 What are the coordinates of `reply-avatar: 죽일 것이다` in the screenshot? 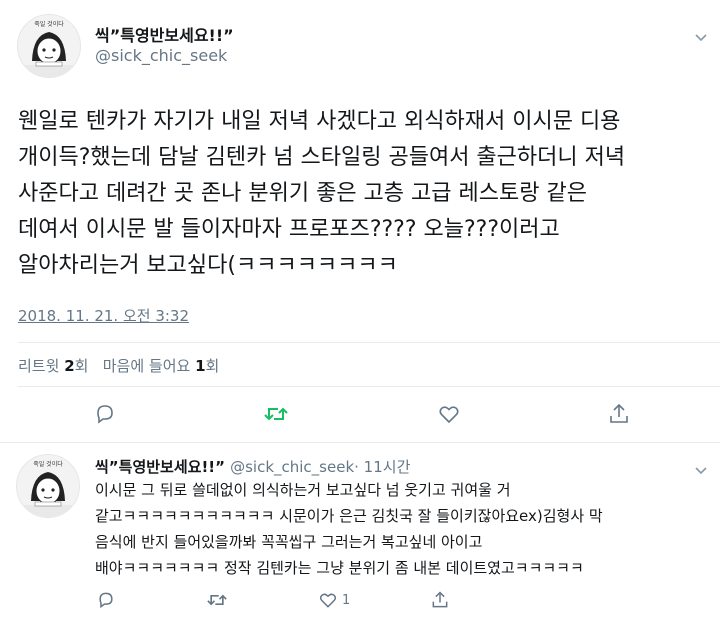 It's located at (48, 486).